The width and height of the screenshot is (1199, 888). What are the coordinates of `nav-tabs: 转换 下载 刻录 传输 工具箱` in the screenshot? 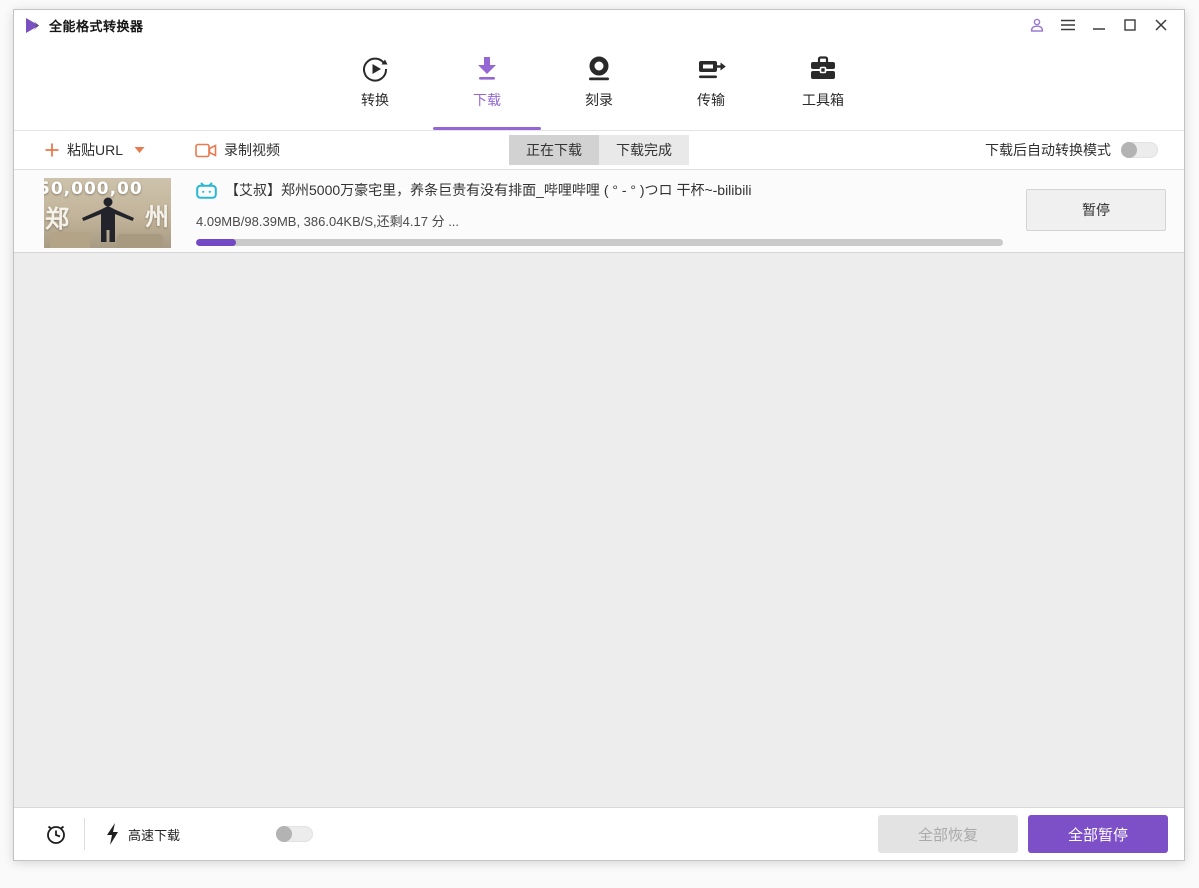 It's located at (599, 85).